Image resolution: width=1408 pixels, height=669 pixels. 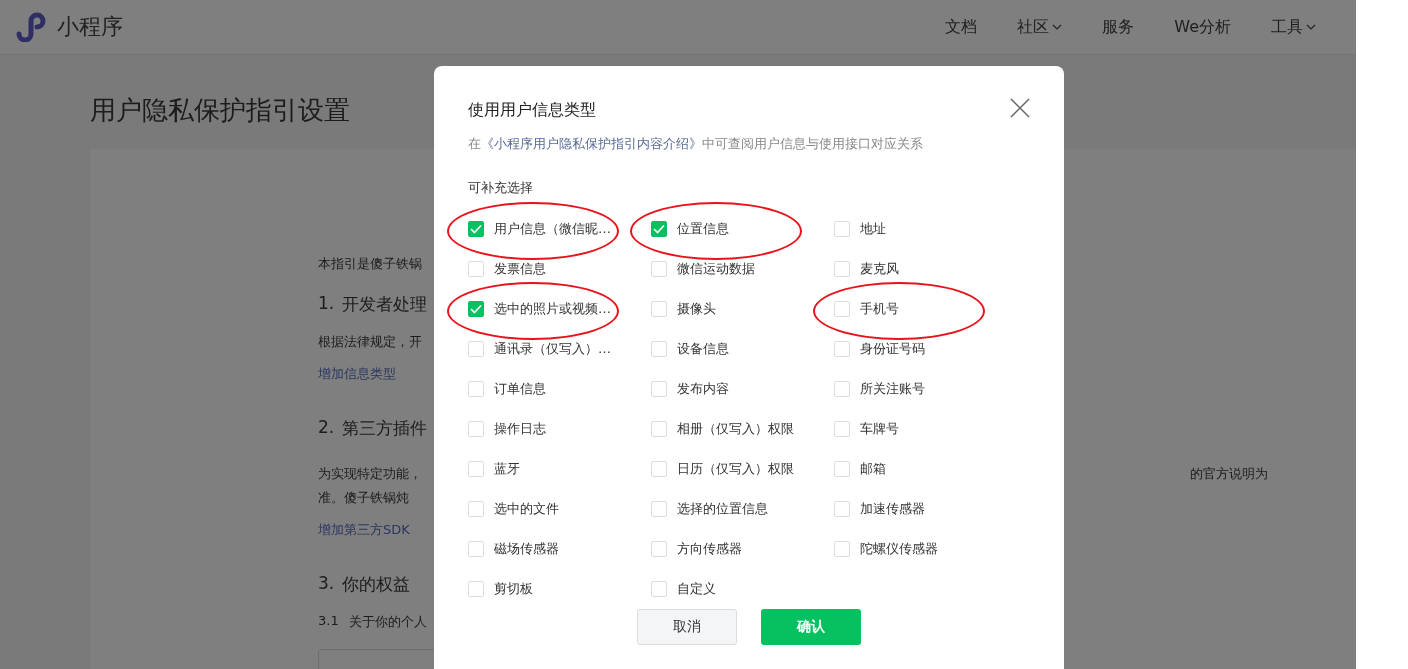 I want to click on nav-link: 社区, so click(x=1040, y=27).